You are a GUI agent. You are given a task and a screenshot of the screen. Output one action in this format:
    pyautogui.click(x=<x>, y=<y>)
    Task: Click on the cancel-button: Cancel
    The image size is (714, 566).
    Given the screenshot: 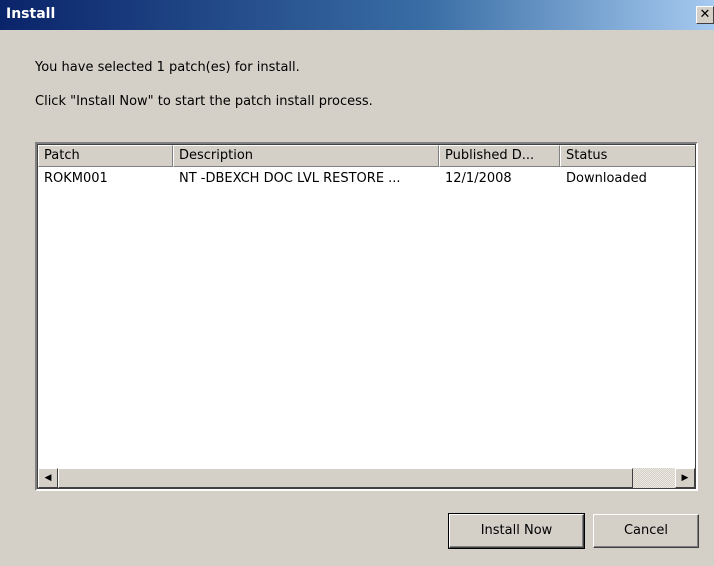 What is the action you would take?
    pyautogui.click(x=646, y=531)
    